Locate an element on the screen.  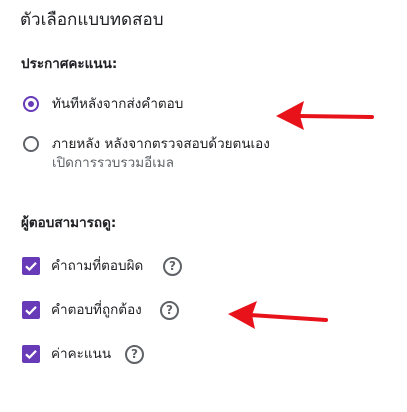
correct-answers-checkbox is located at coordinates (31, 310).